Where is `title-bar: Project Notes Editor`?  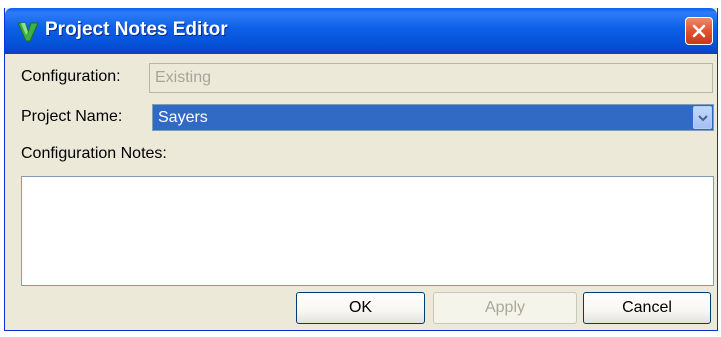
title-bar: Project Notes Editor is located at coordinates (361, 31).